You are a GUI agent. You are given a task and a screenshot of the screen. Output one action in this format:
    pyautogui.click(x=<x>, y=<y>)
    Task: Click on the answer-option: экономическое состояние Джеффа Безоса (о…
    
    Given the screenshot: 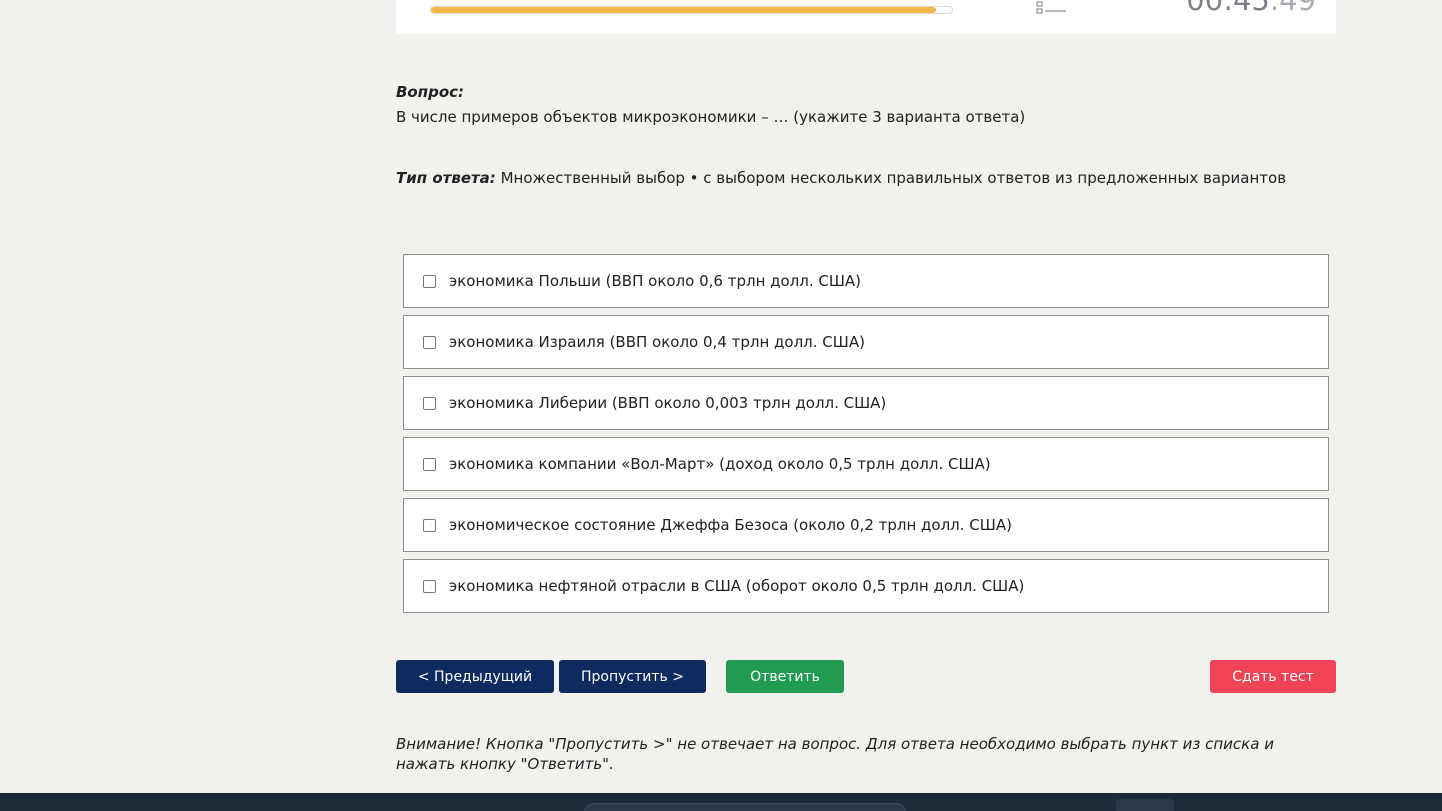 What is the action you would take?
    pyautogui.click(x=866, y=525)
    